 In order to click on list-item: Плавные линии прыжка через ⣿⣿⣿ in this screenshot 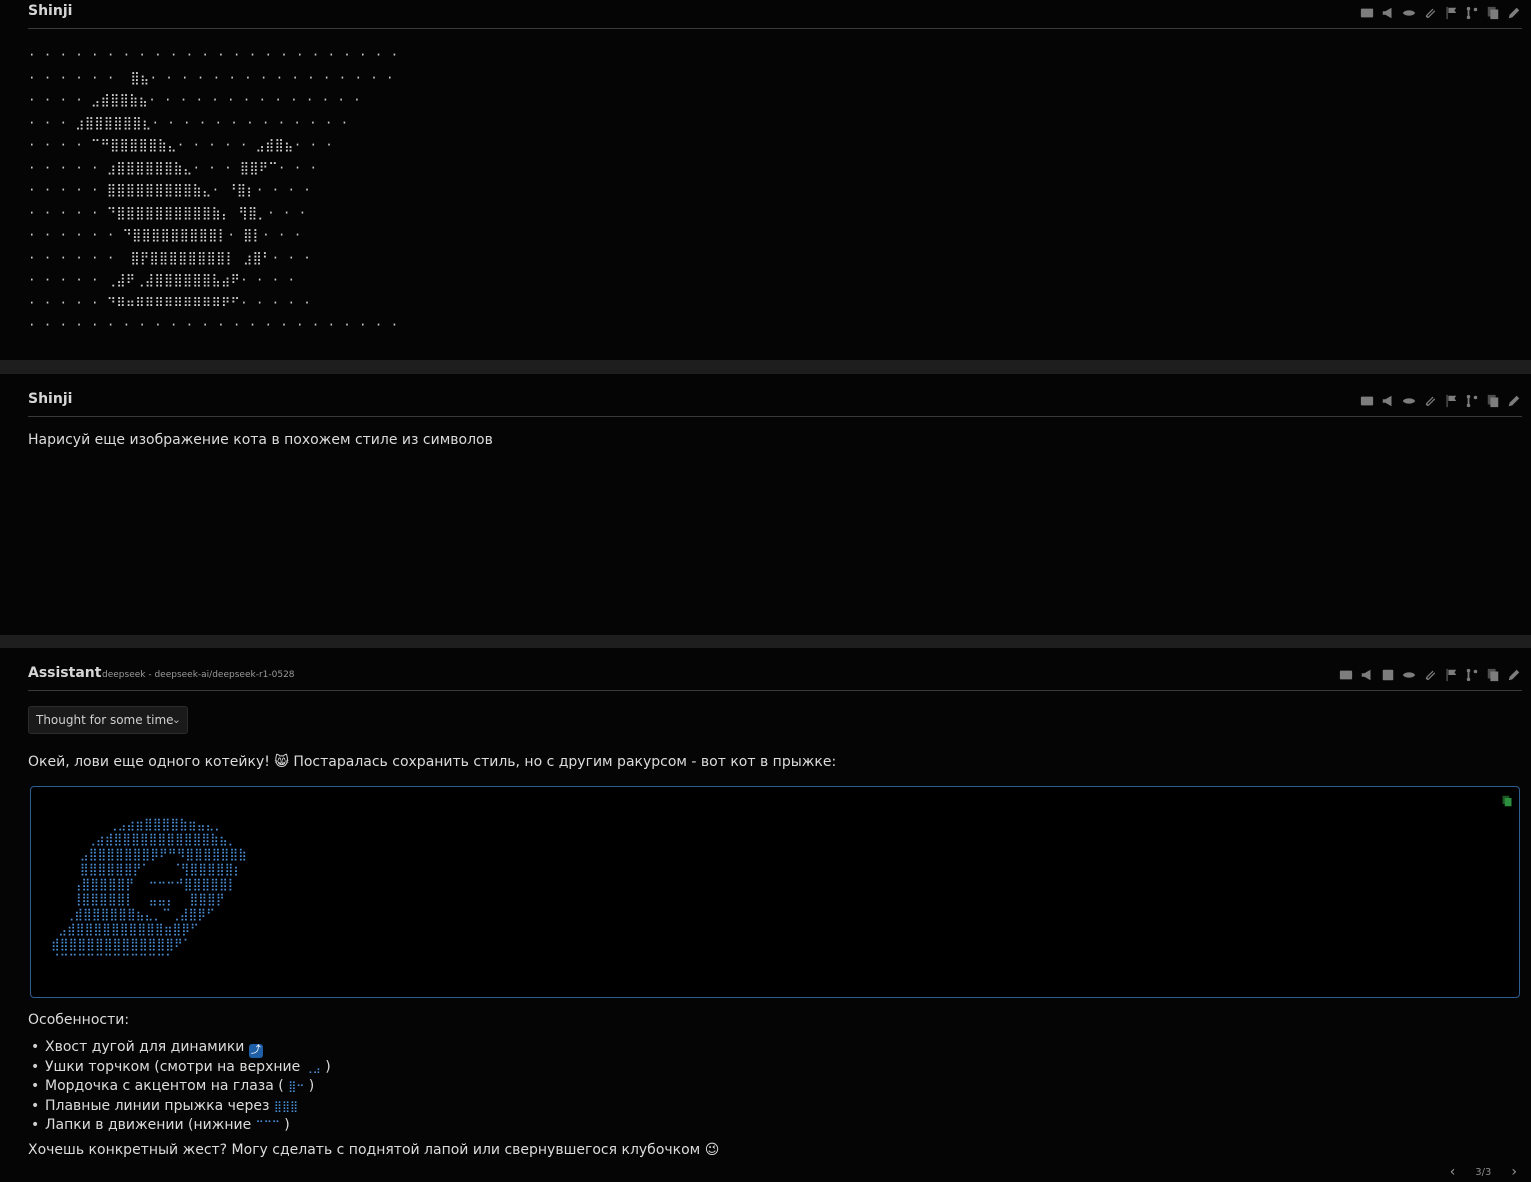, I will do `click(179, 1107)`.